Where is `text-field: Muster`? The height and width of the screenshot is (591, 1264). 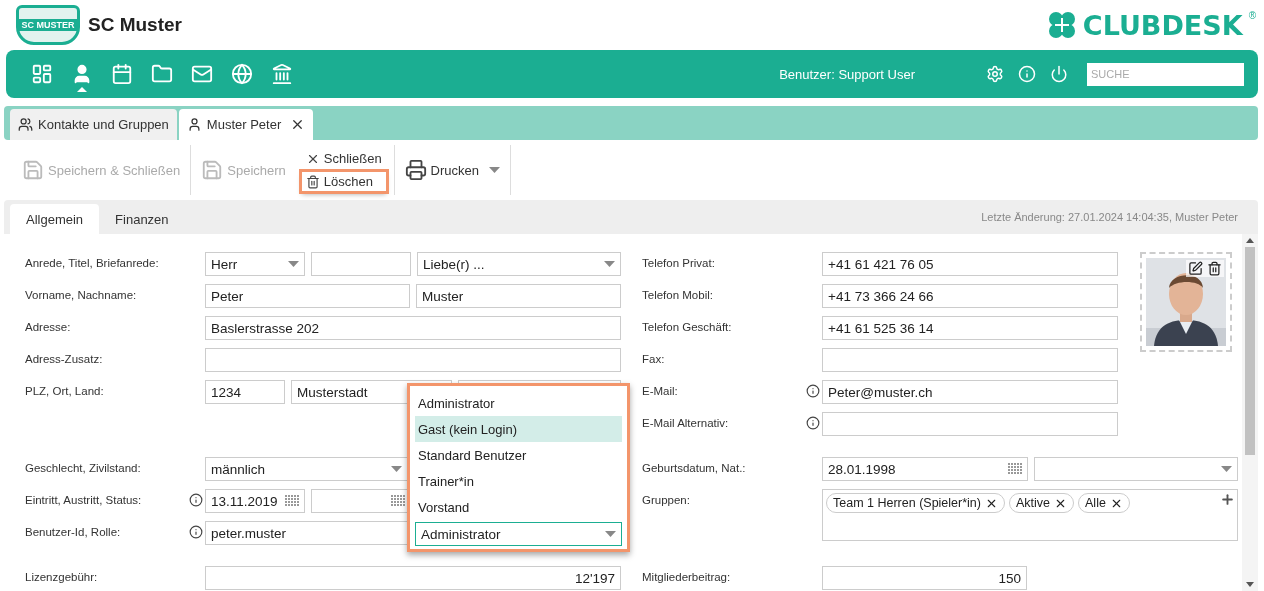 text-field: Muster is located at coordinates (518, 296).